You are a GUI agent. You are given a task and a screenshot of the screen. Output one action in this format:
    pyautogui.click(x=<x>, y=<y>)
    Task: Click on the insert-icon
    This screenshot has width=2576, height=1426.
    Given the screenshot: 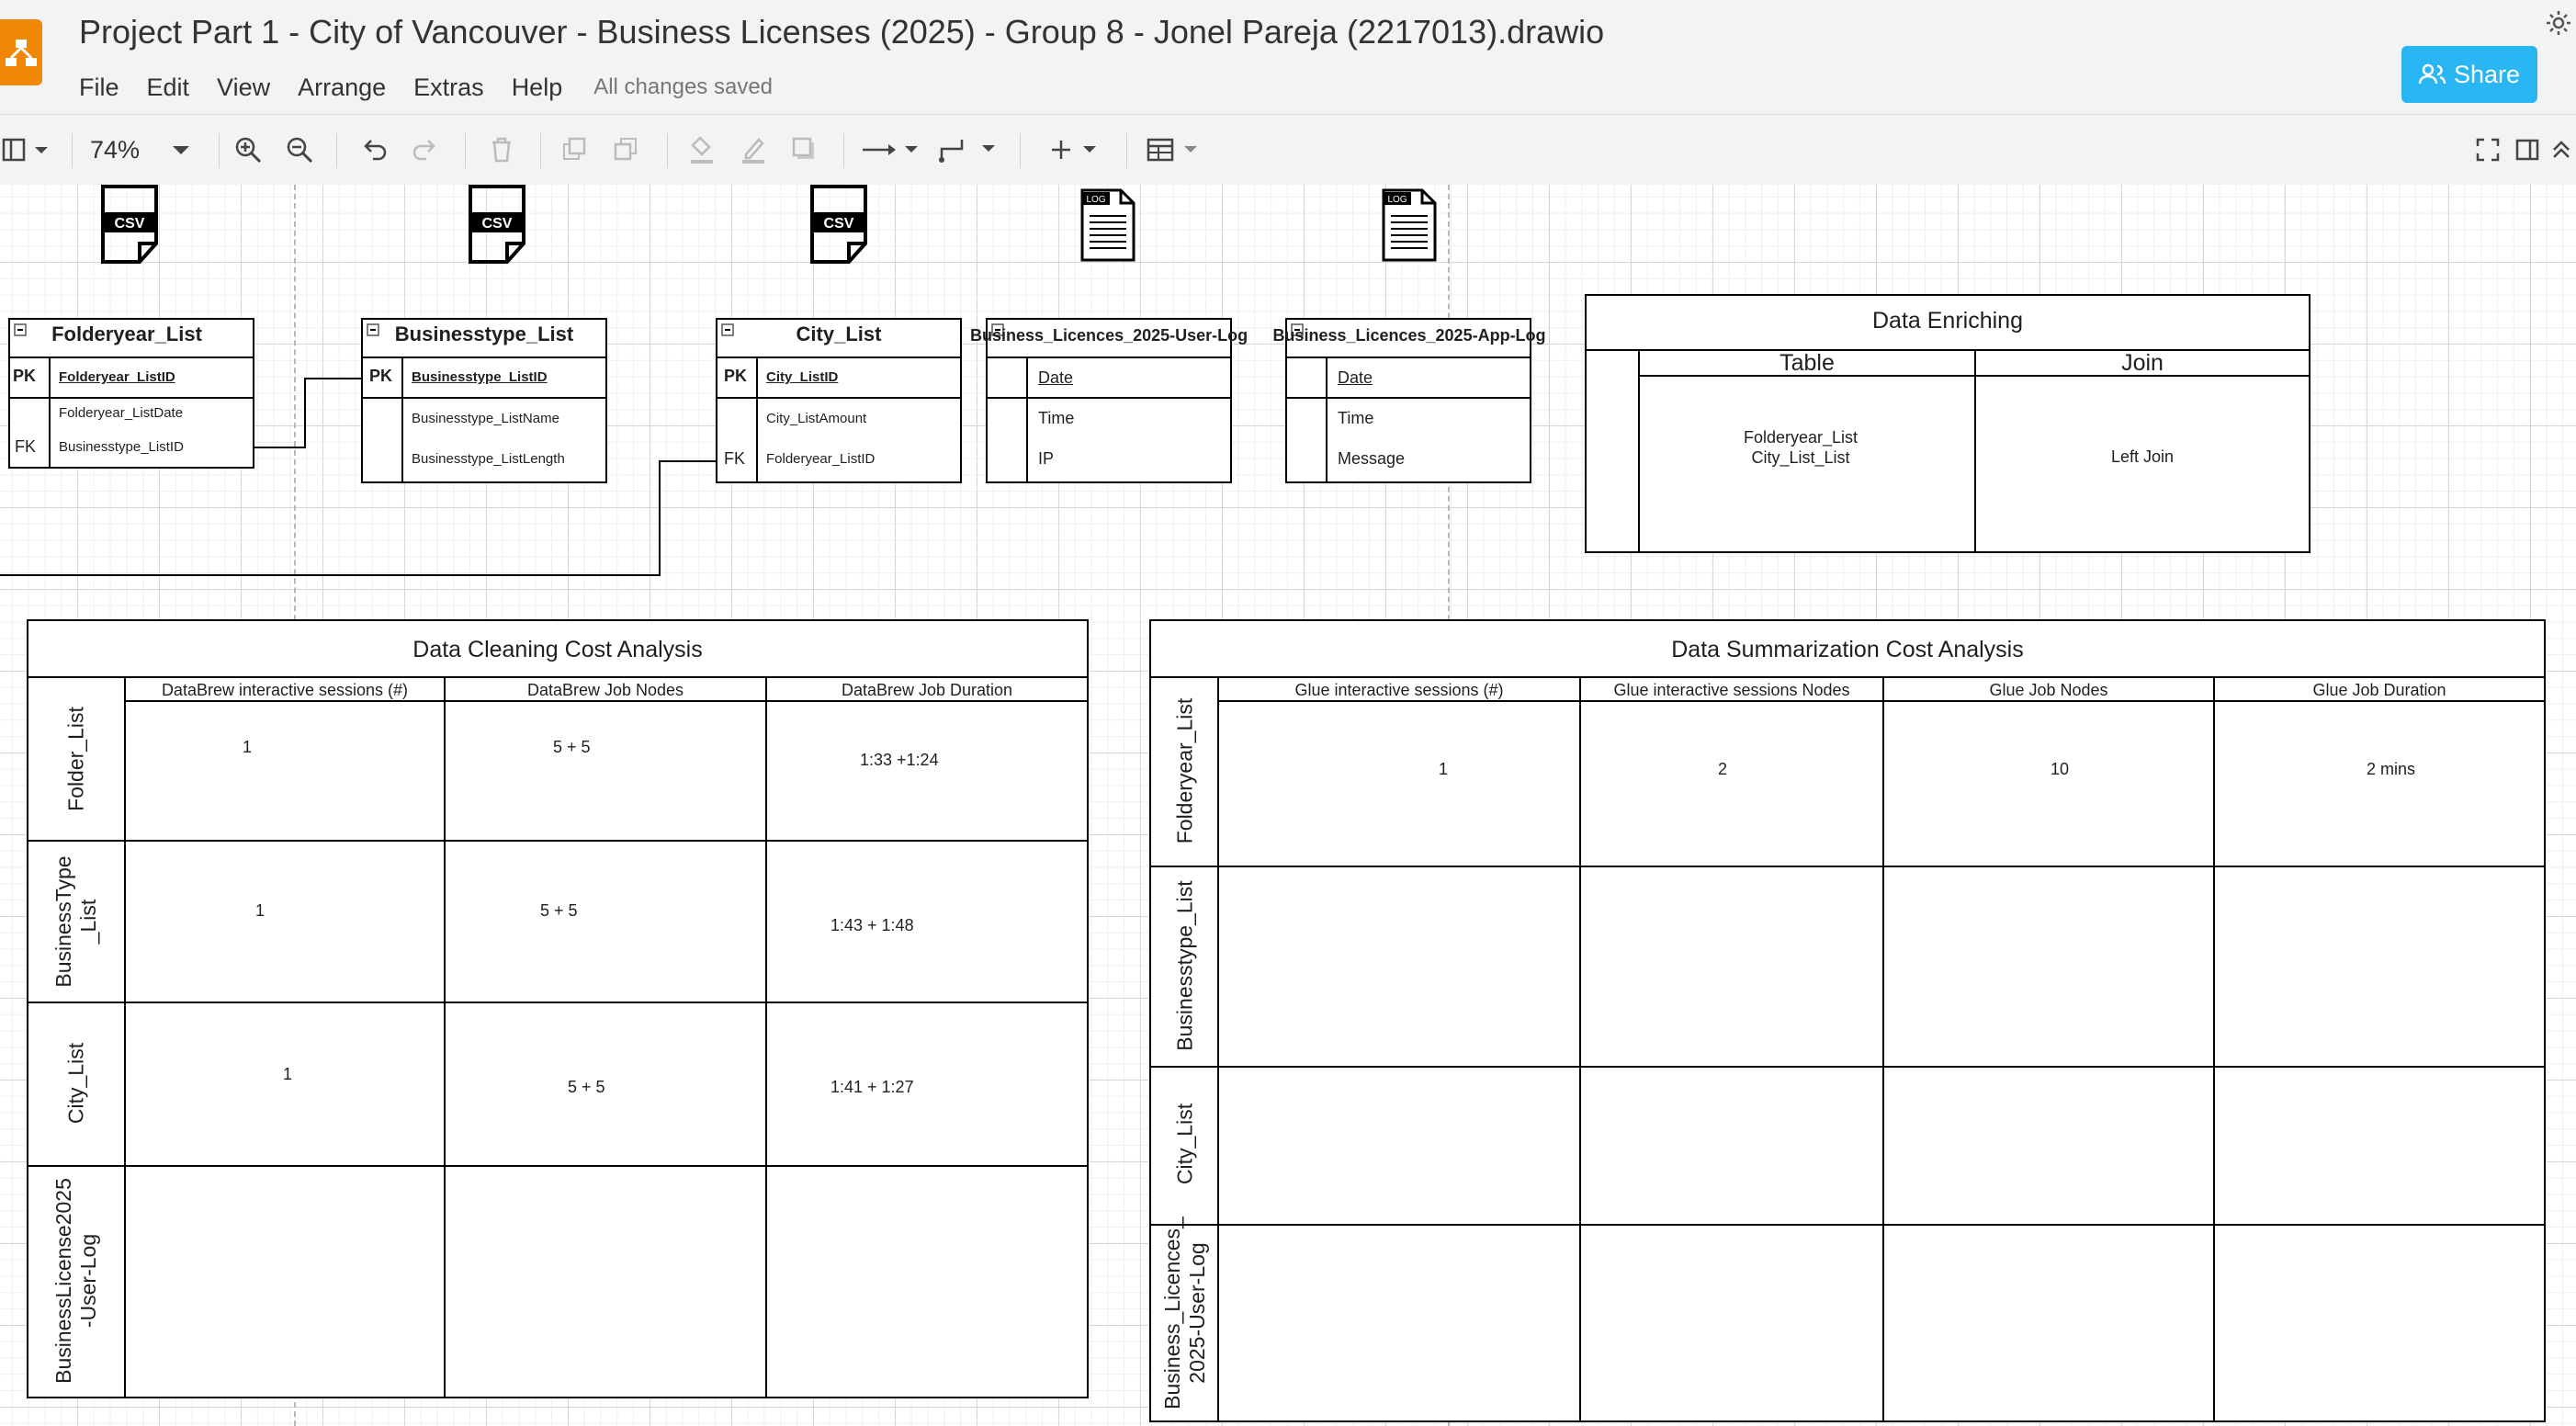 What is the action you would take?
    pyautogui.click(x=1076, y=149)
    